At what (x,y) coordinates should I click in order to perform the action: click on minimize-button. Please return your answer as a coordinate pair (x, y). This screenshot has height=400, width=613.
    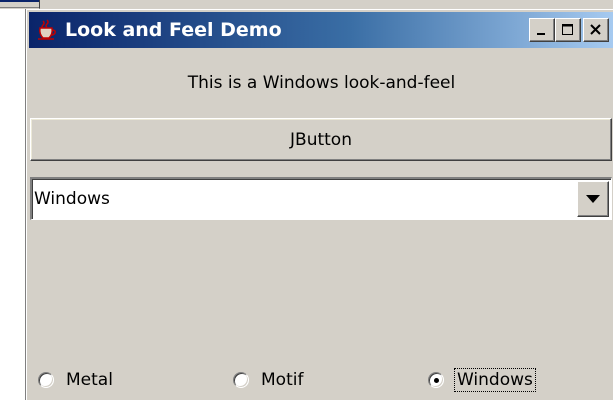
    Looking at the image, I should click on (542, 30).